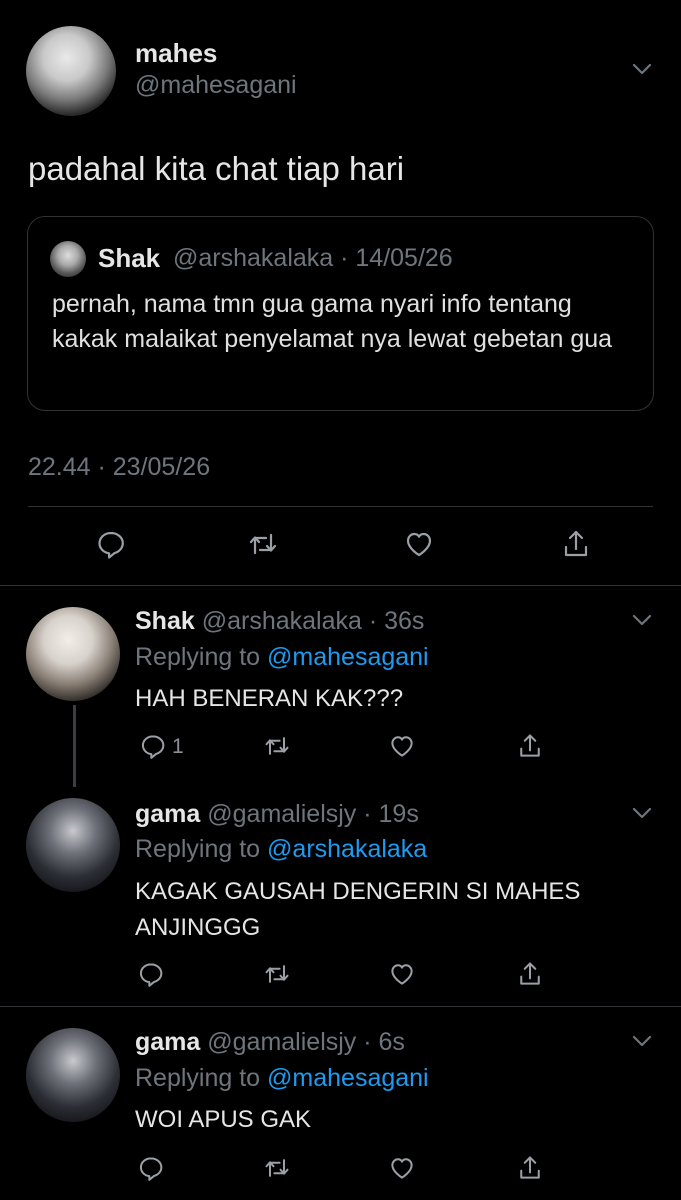 The image size is (681, 1200). I want to click on tweet-actions, so click(340, 546).